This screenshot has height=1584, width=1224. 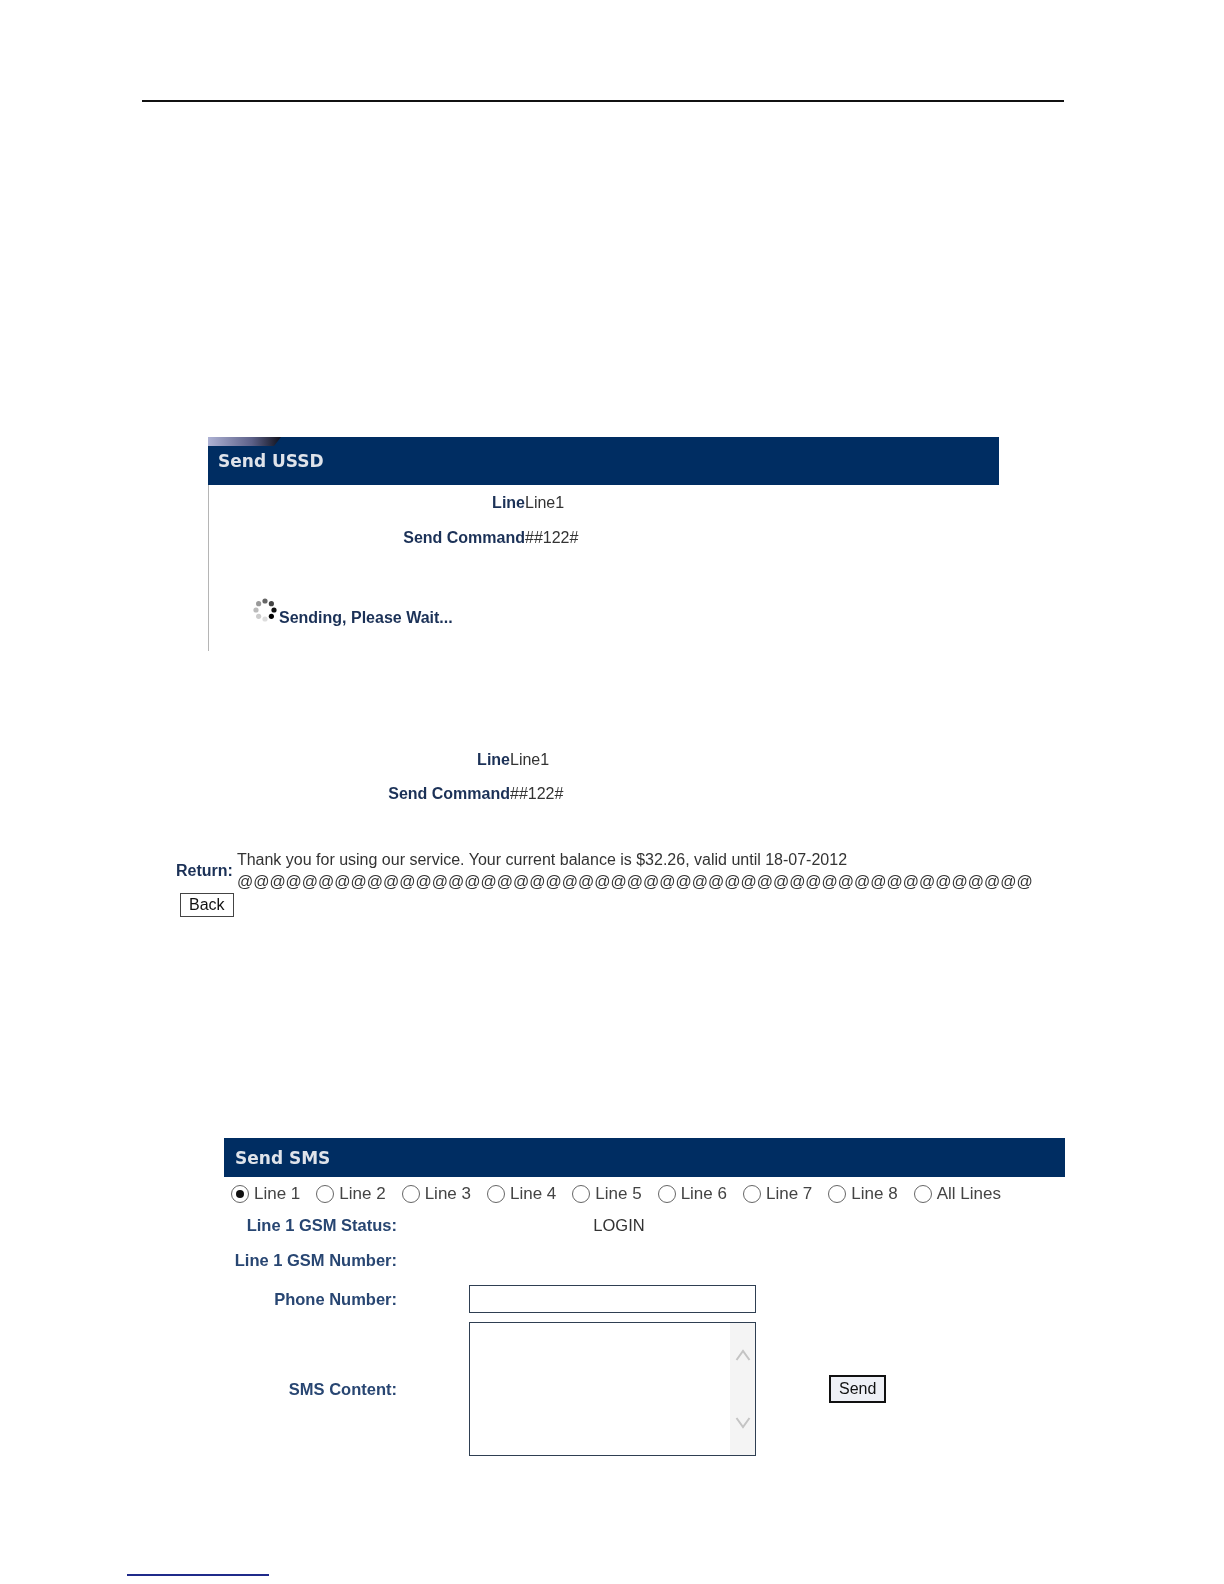 What do you see at coordinates (703, 1194) in the screenshot?
I see `radio-label: Line 6` at bounding box center [703, 1194].